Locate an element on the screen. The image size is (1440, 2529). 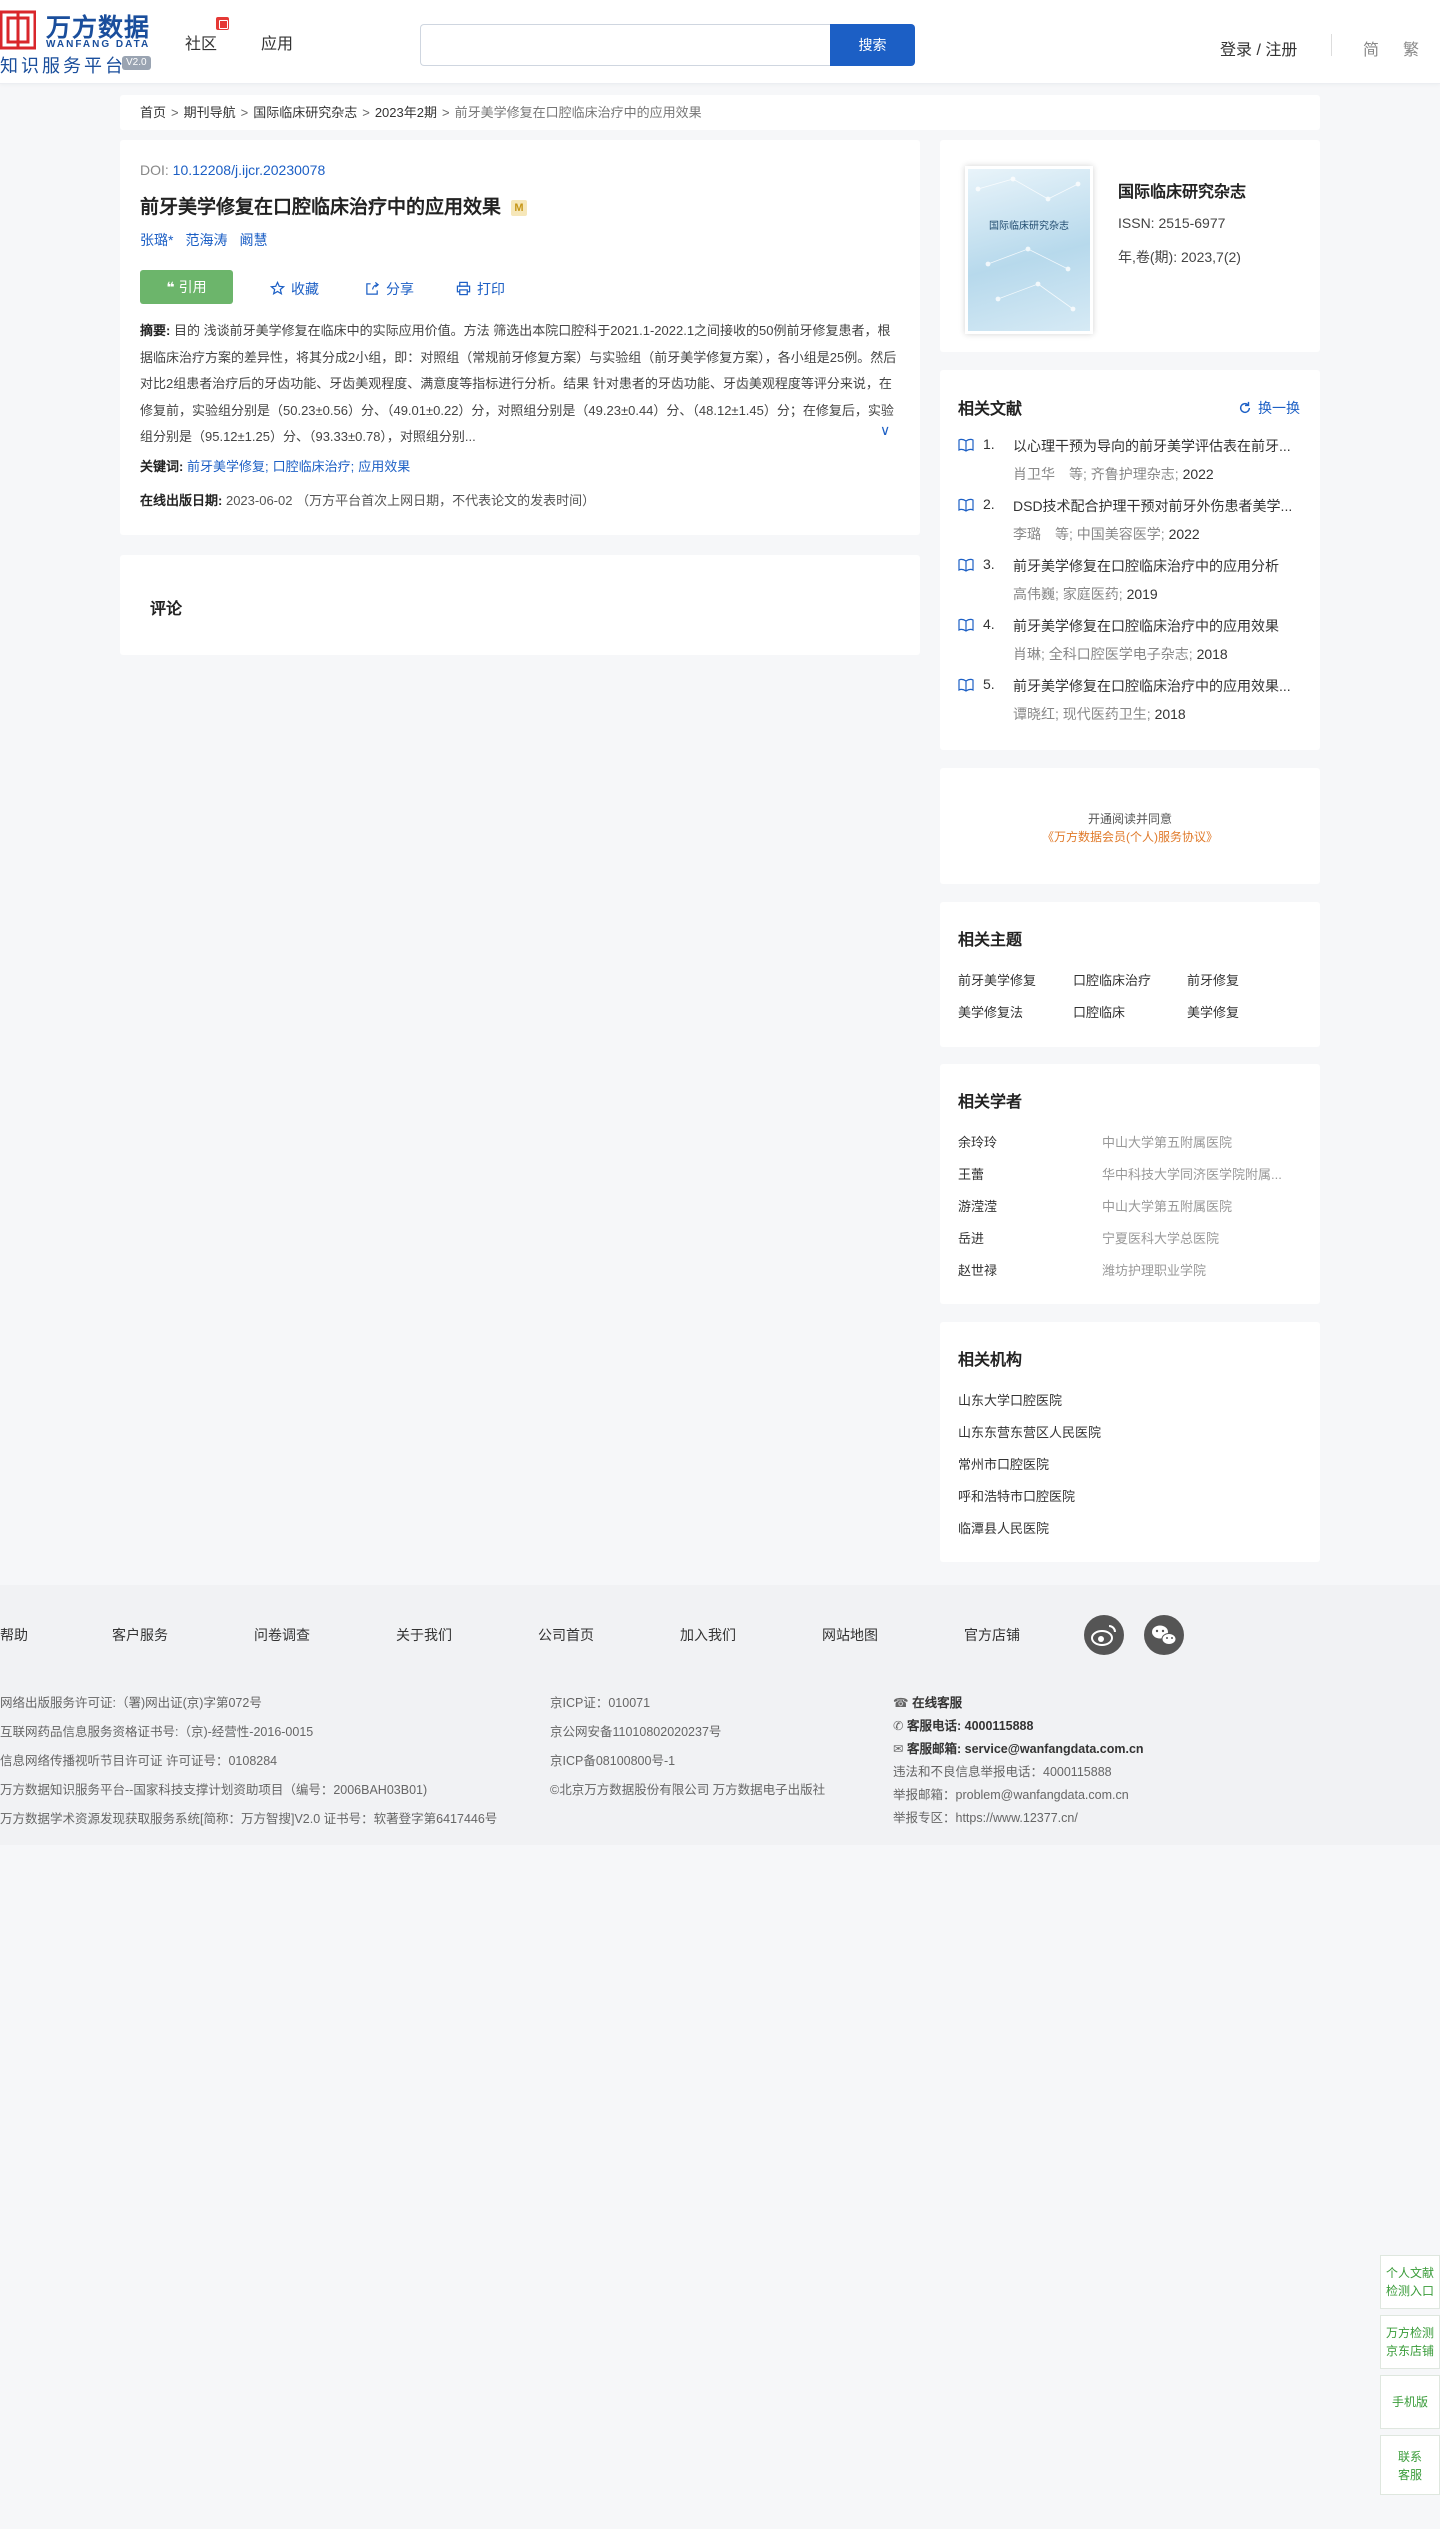
org-link: 常州市口腔医院 is located at coordinates (1003, 1463).